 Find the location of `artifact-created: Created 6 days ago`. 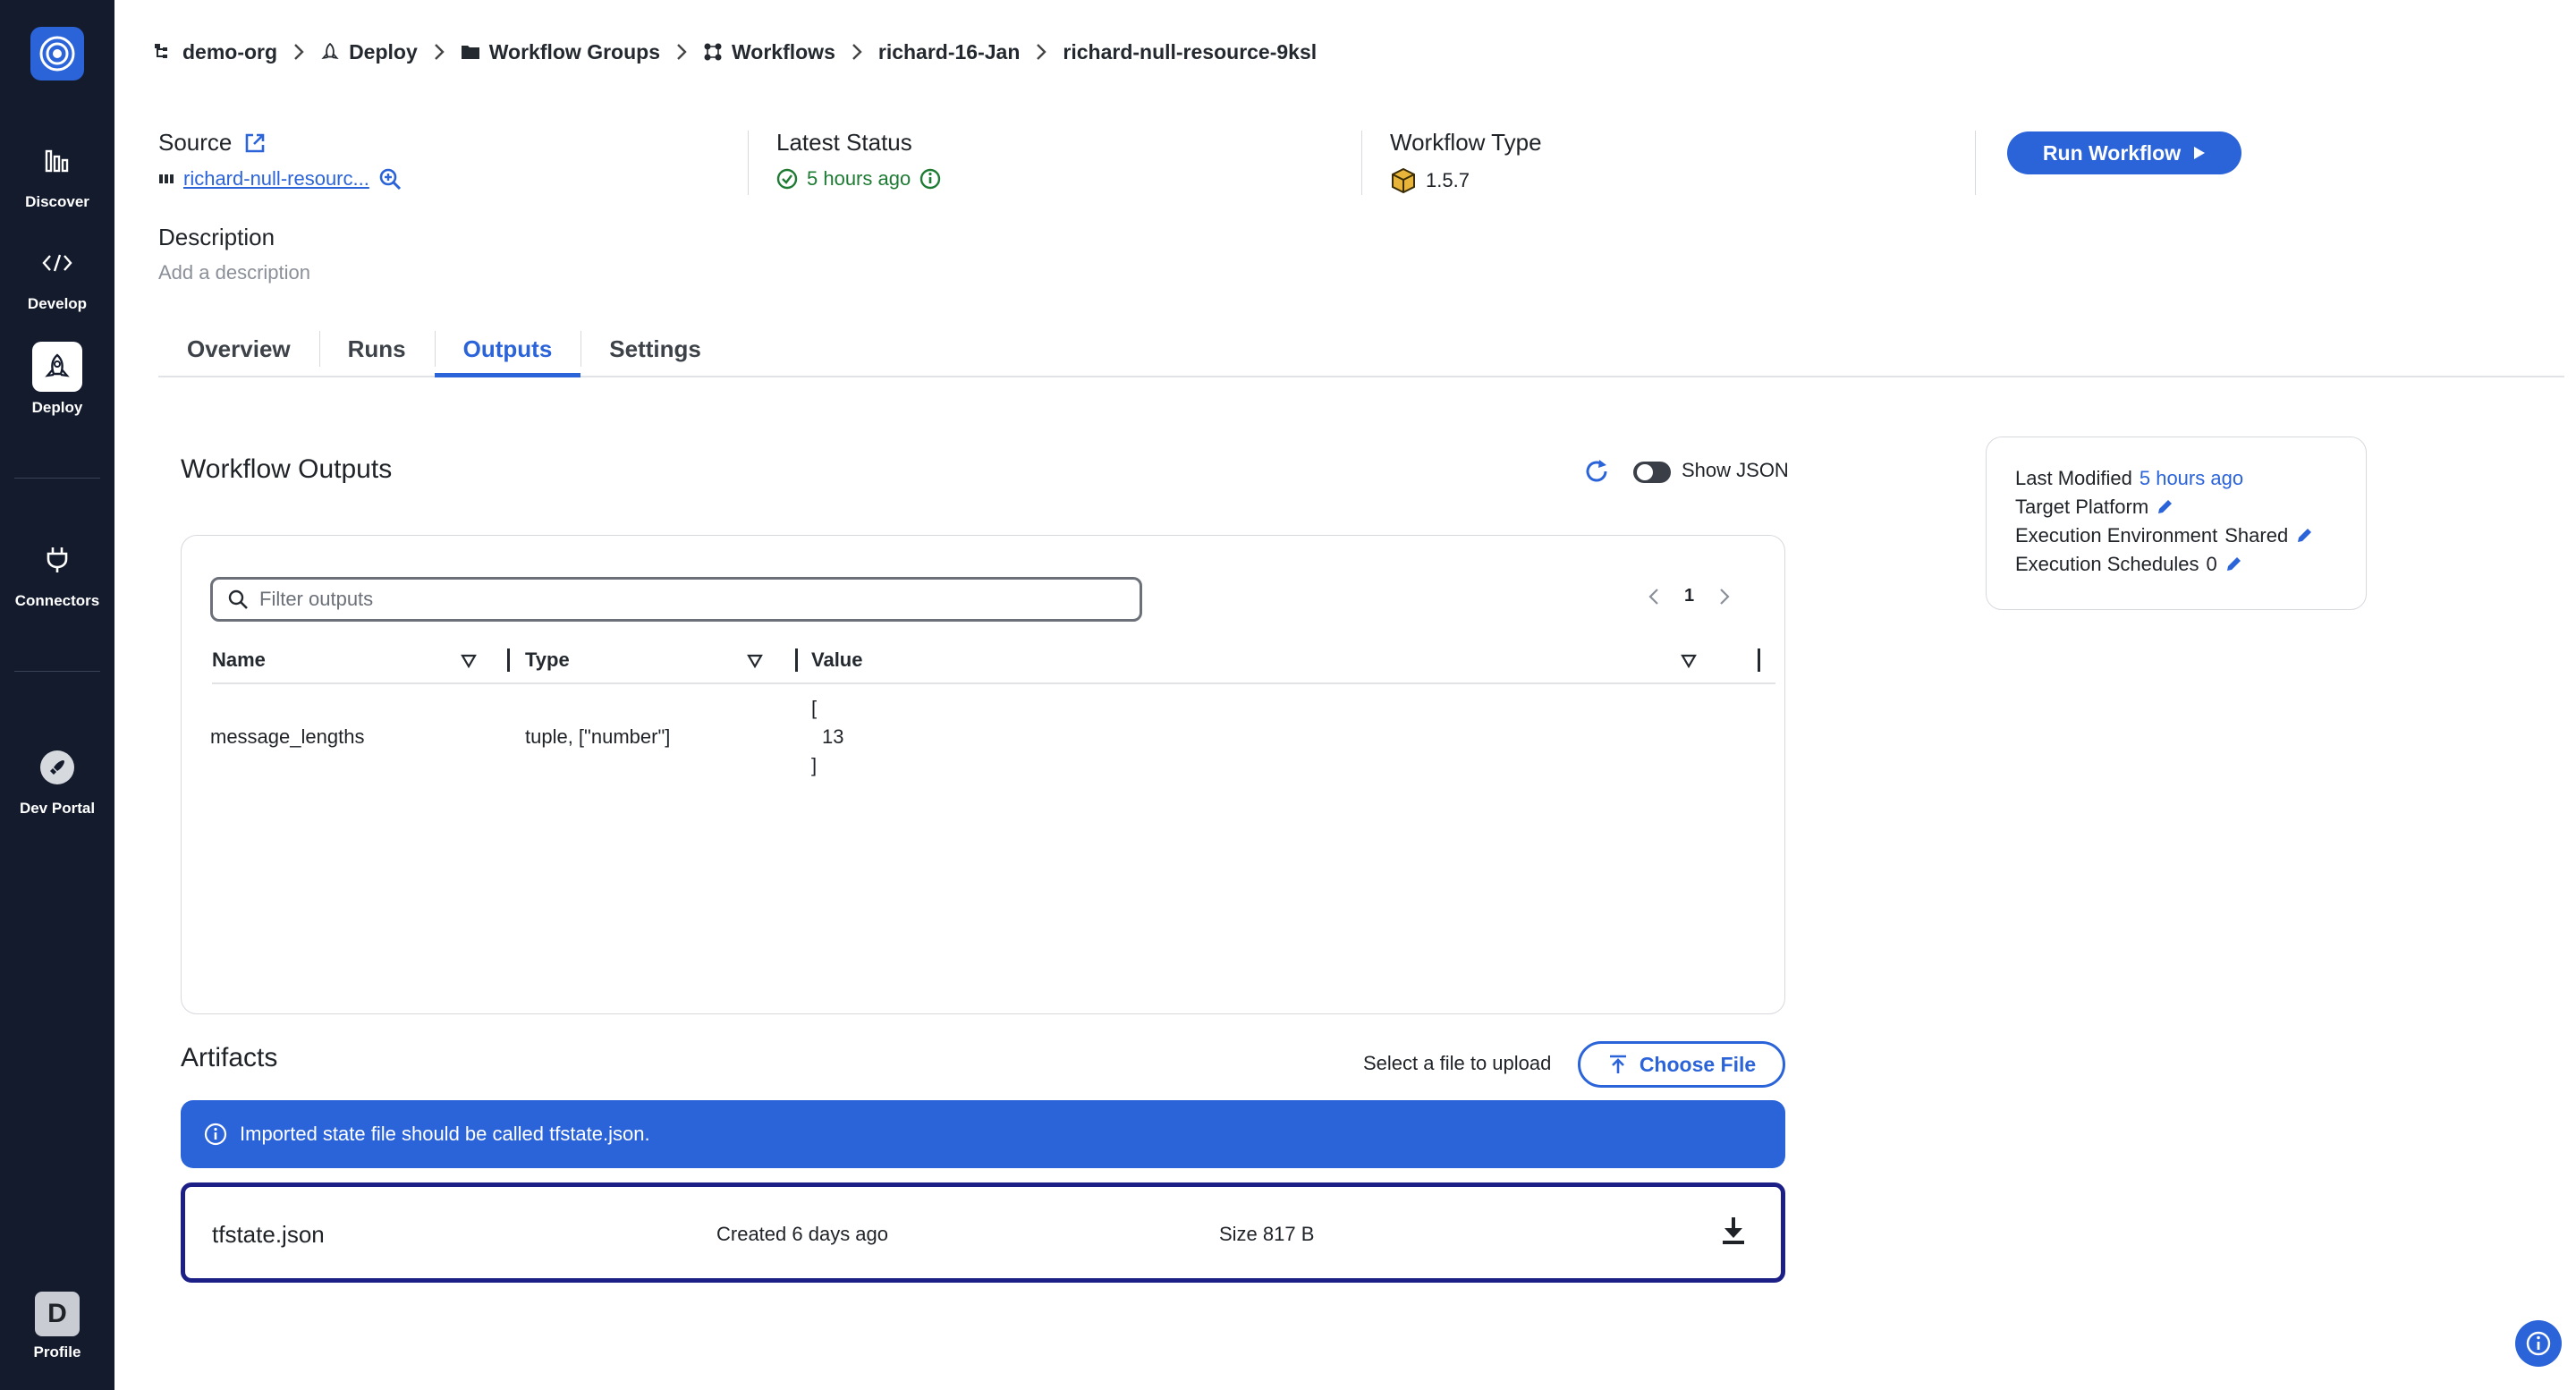

artifact-created: Created 6 days ago is located at coordinates (802, 1234).